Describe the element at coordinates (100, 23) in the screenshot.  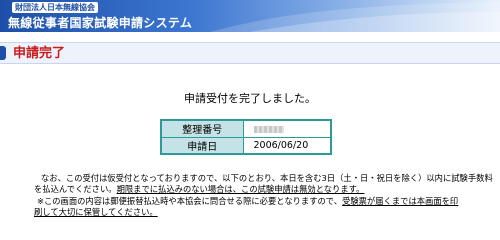
I see `system-title: 無線従事者国家試験申請システム` at that location.